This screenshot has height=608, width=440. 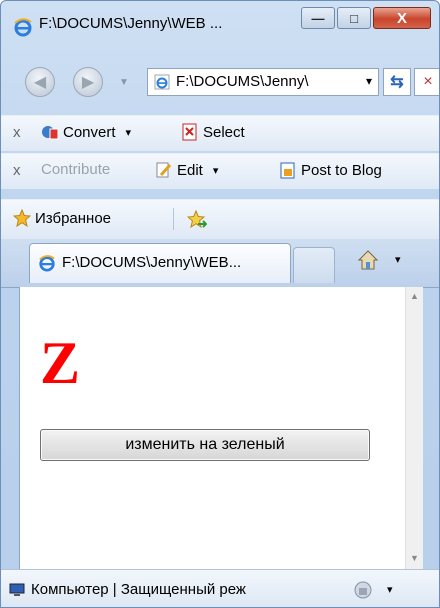 I want to click on forward-arrow-icon: ▶, so click(x=88, y=82).